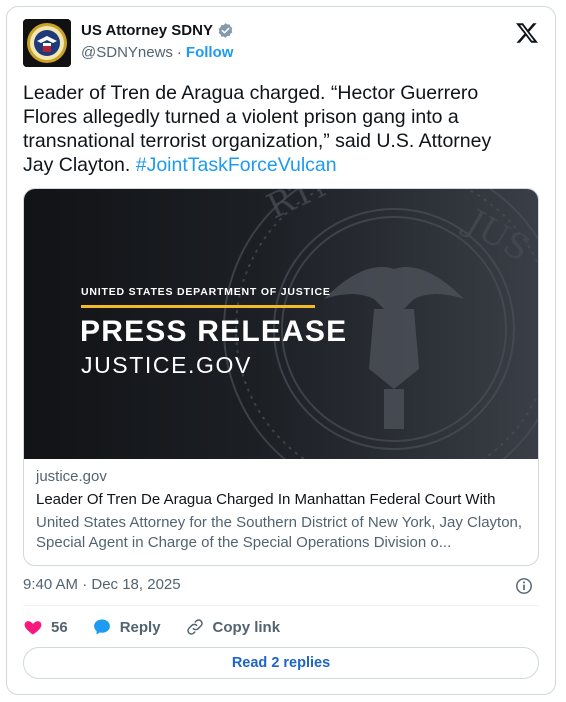 Image resolution: width=566 pixels, height=702 pixels. Describe the element at coordinates (198, 306) in the screenshot. I see `accent-bar` at that location.